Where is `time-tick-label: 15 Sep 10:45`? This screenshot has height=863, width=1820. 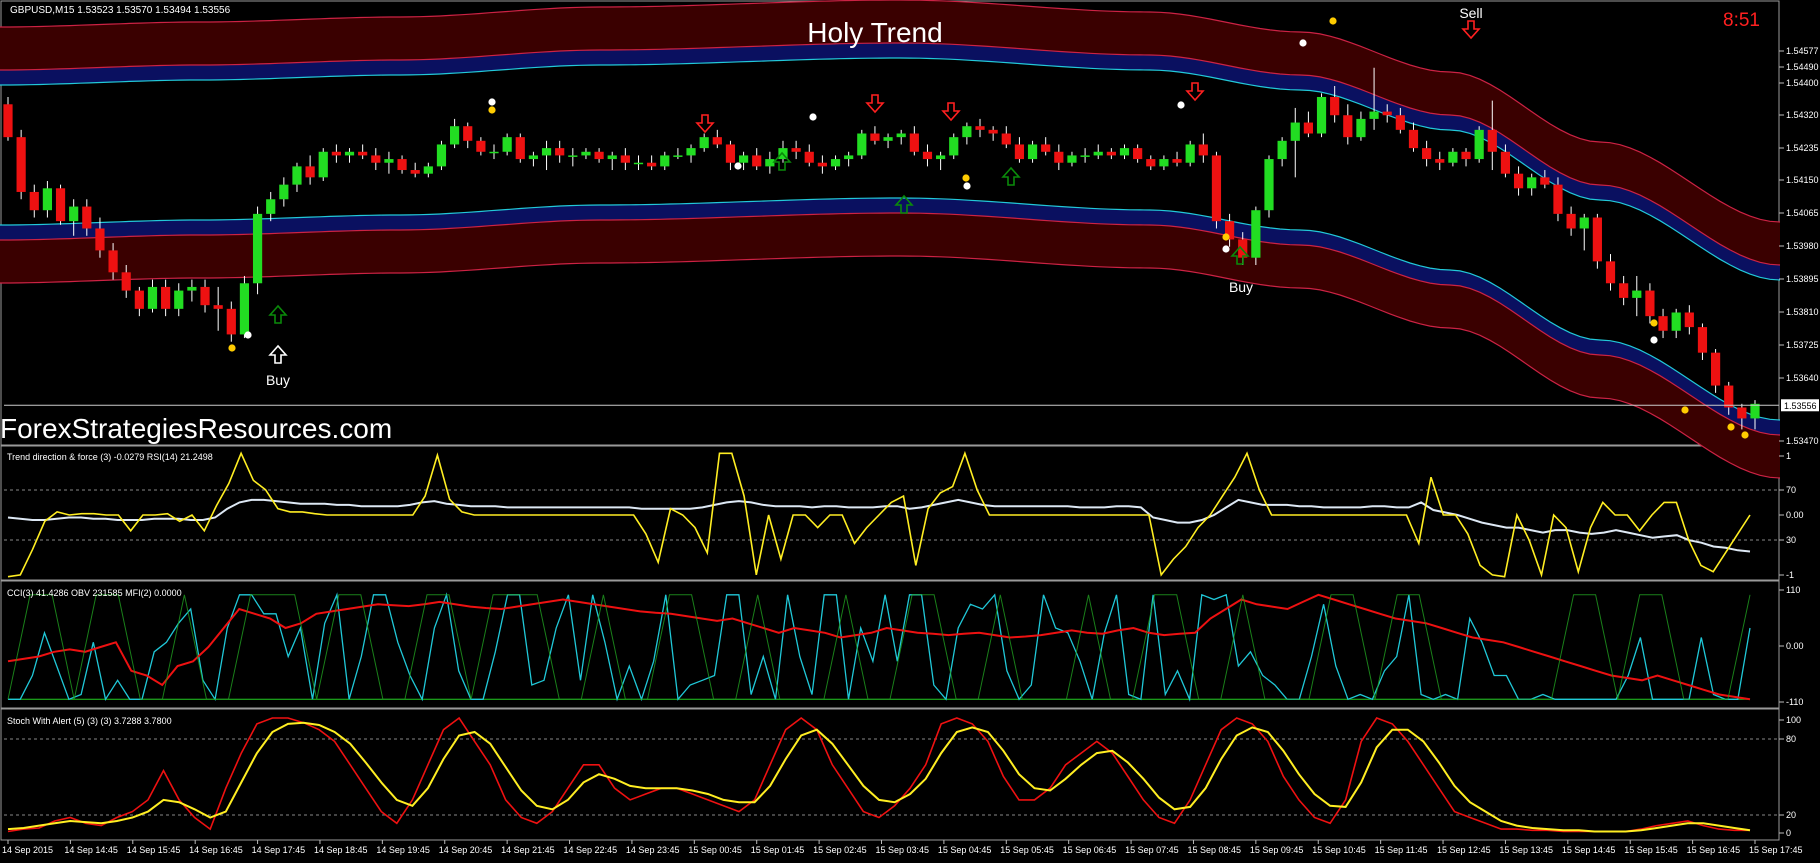 time-tick-label: 15 Sep 10:45 is located at coordinates (1339, 850).